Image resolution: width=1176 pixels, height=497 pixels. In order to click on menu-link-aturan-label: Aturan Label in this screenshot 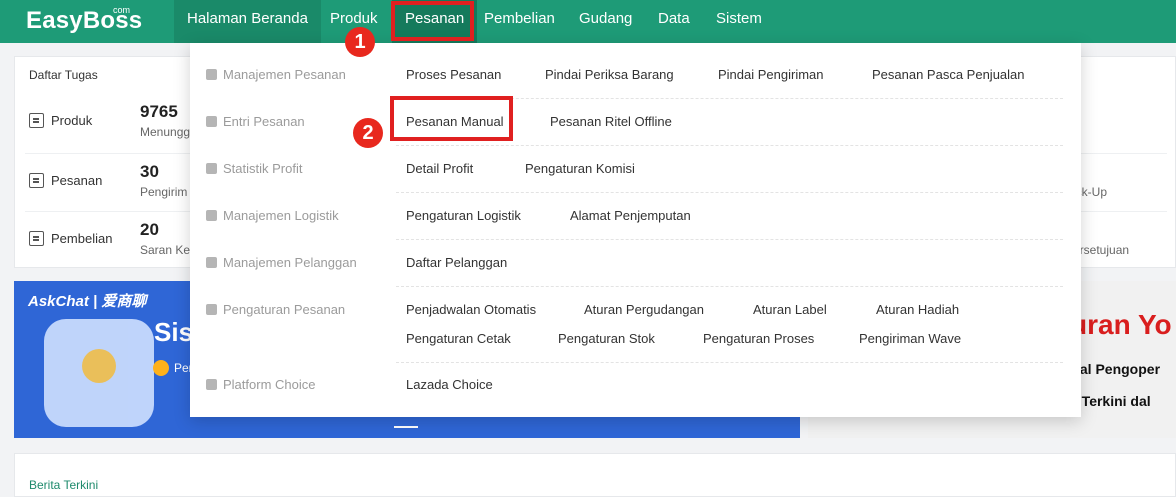, I will do `click(790, 309)`.